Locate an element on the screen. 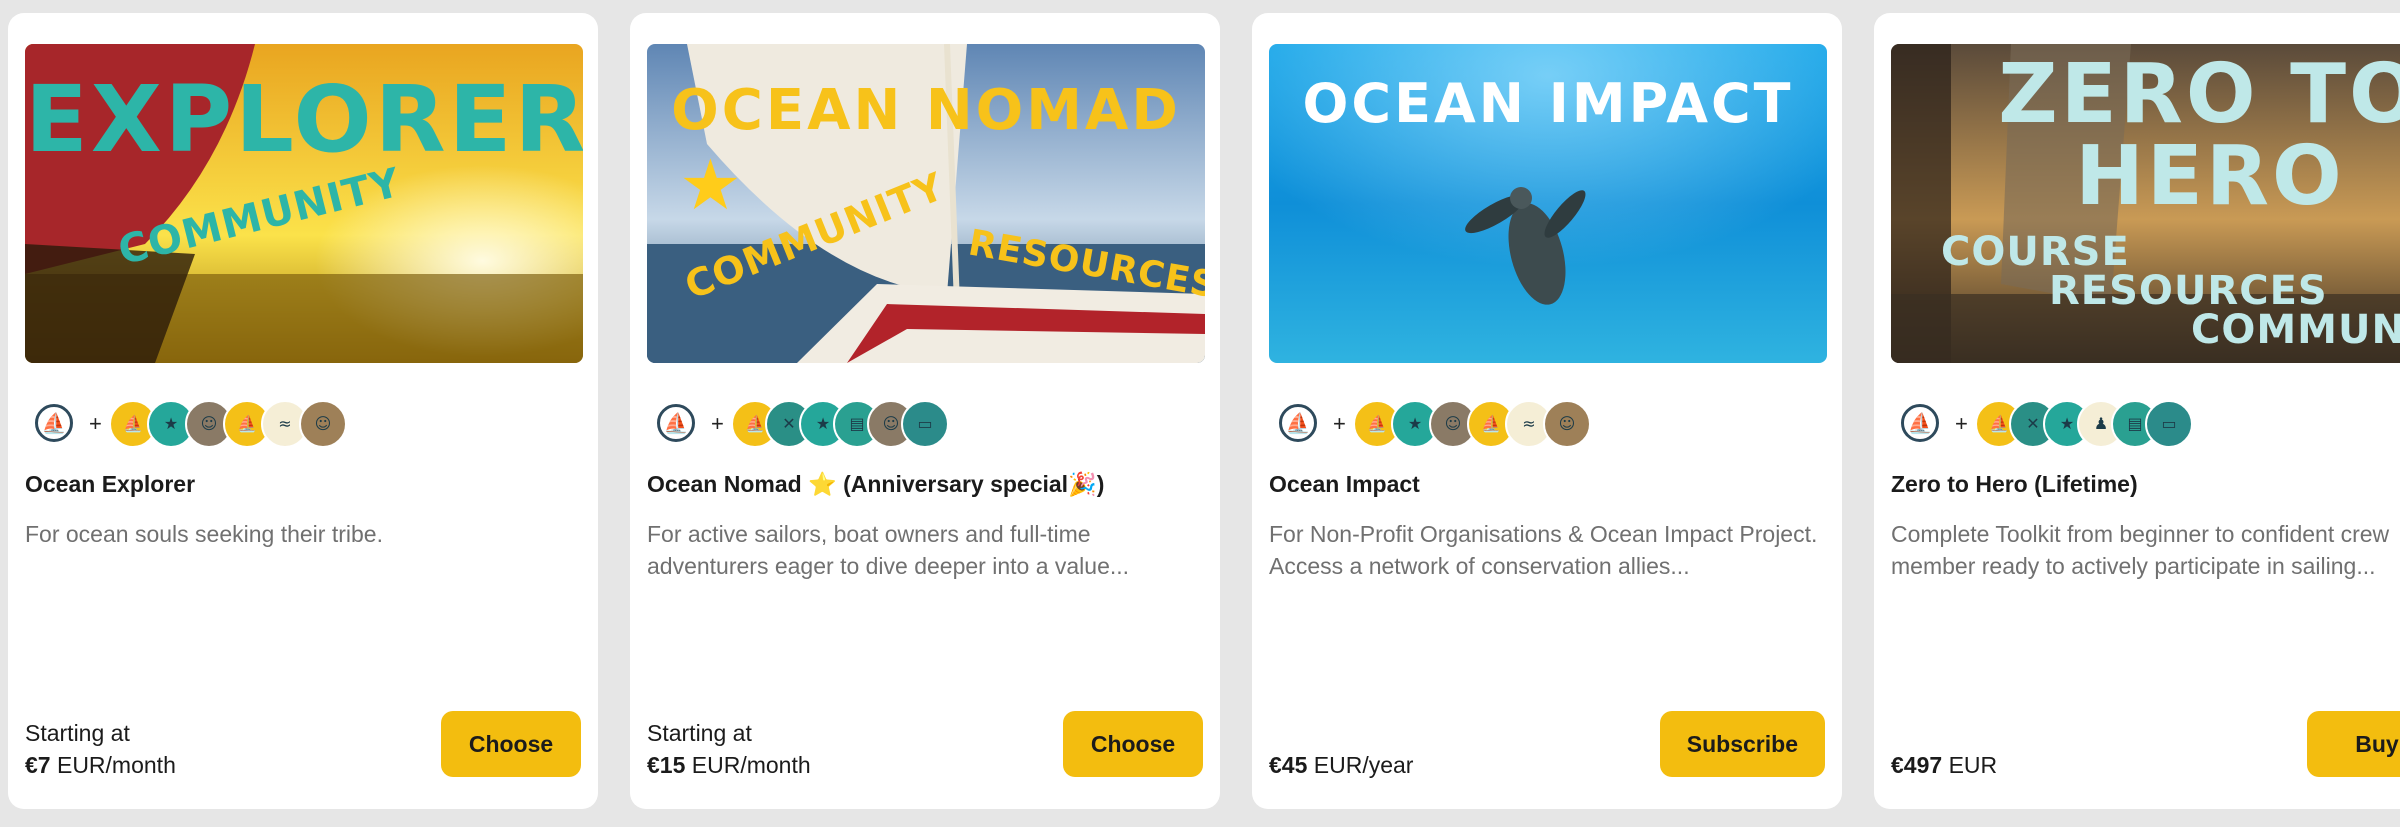  banner-title: OCEAN NOMAD is located at coordinates (926, 110).